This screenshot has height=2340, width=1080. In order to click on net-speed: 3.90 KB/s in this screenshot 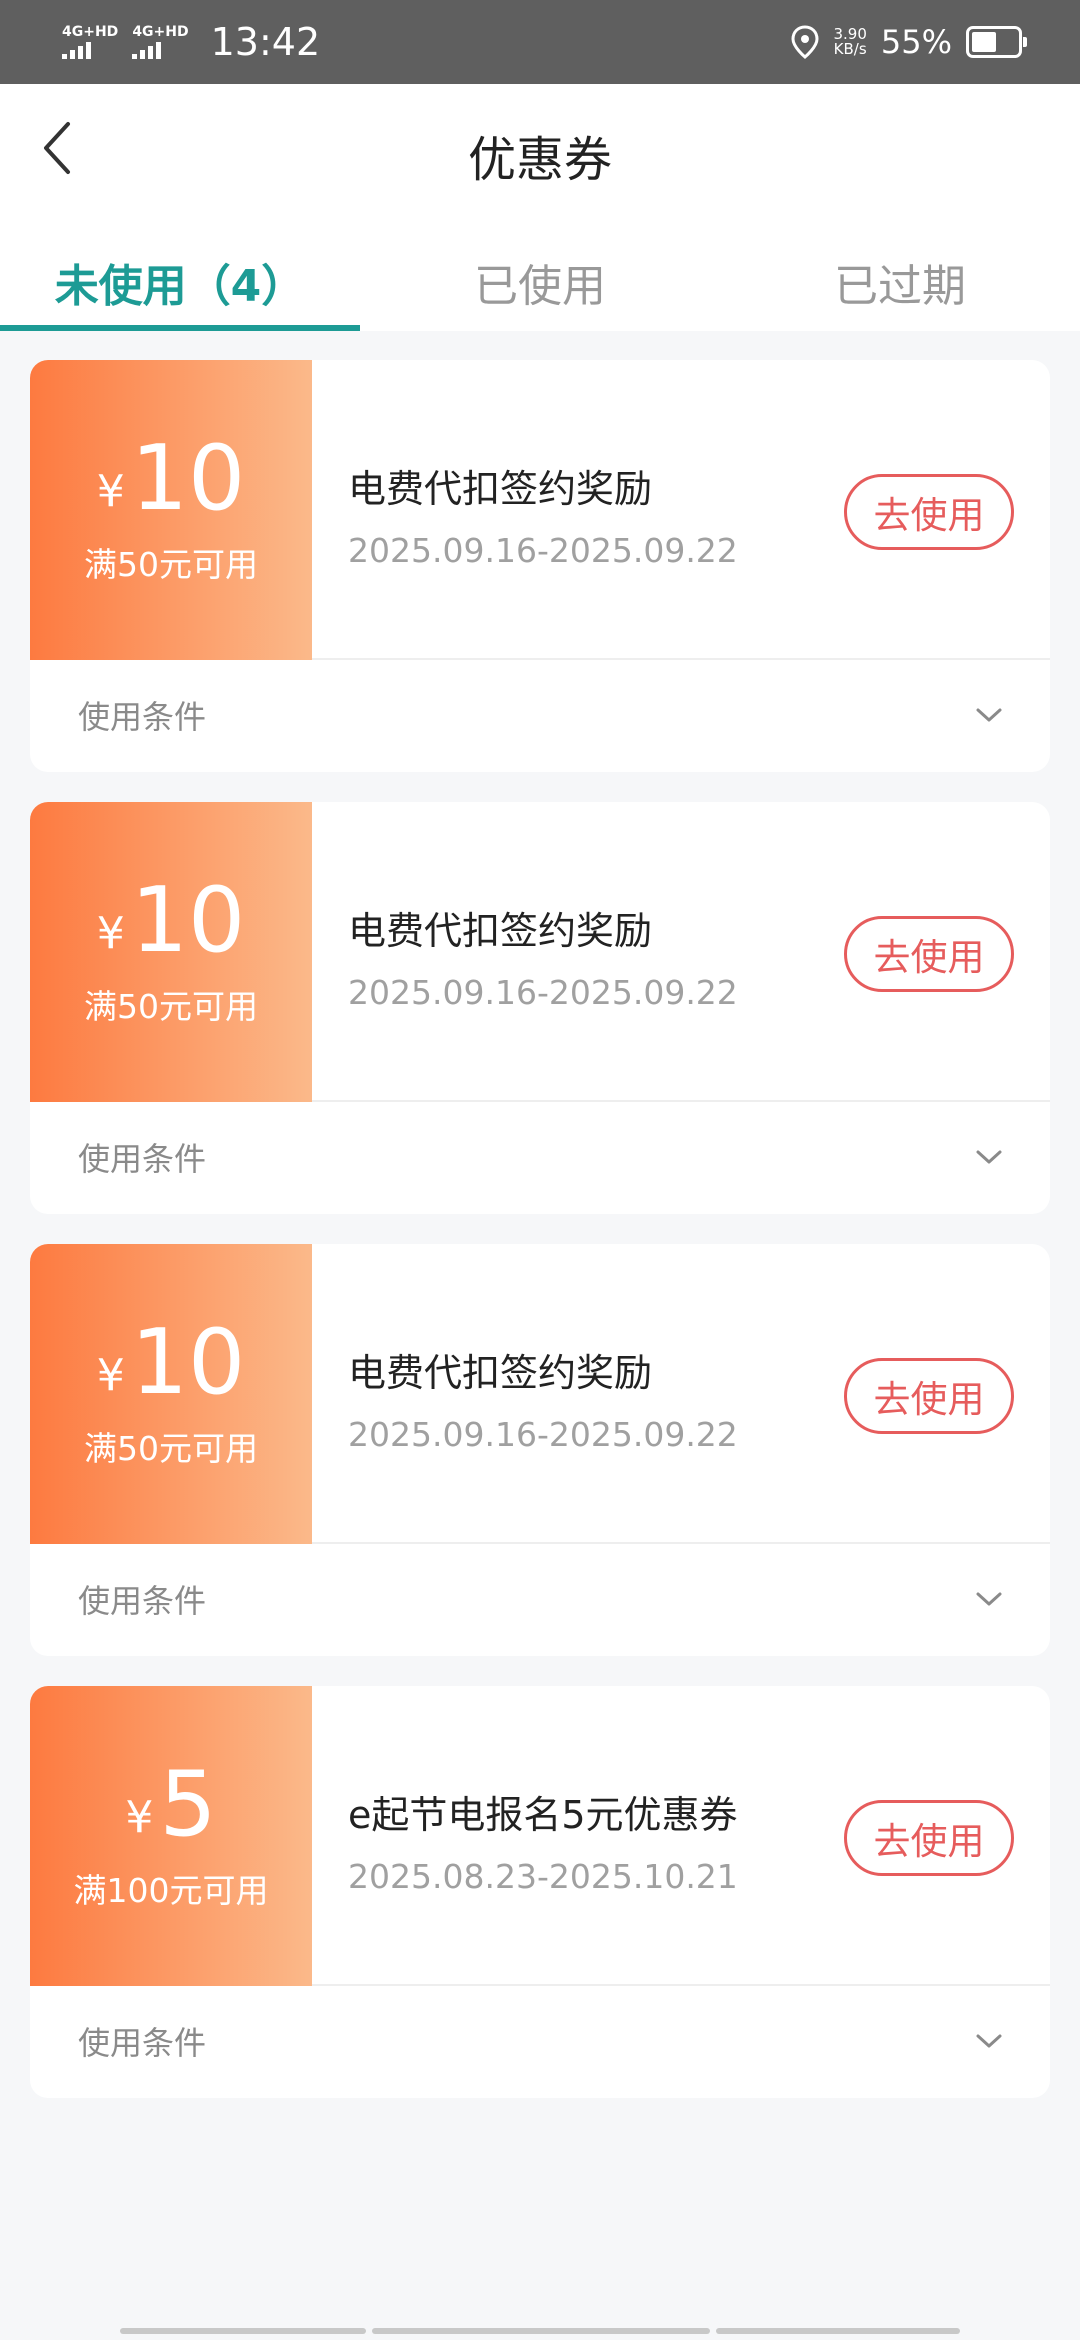, I will do `click(849, 42)`.